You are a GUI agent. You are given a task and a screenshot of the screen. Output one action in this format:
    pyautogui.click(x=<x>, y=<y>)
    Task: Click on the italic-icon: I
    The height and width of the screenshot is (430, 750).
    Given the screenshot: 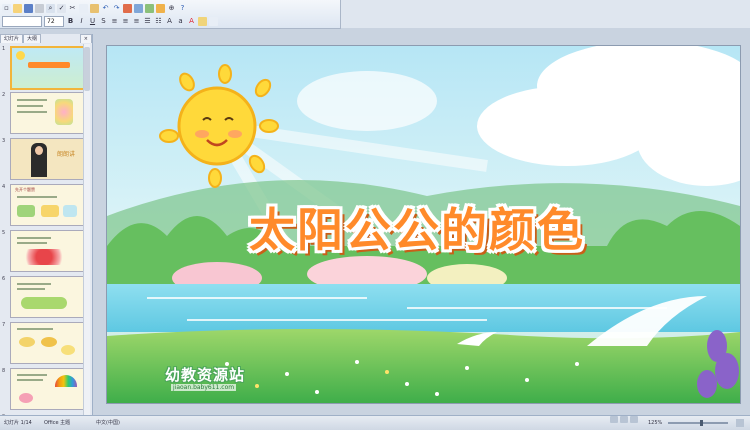 What is the action you would take?
    pyautogui.click(x=81, y=21)
    